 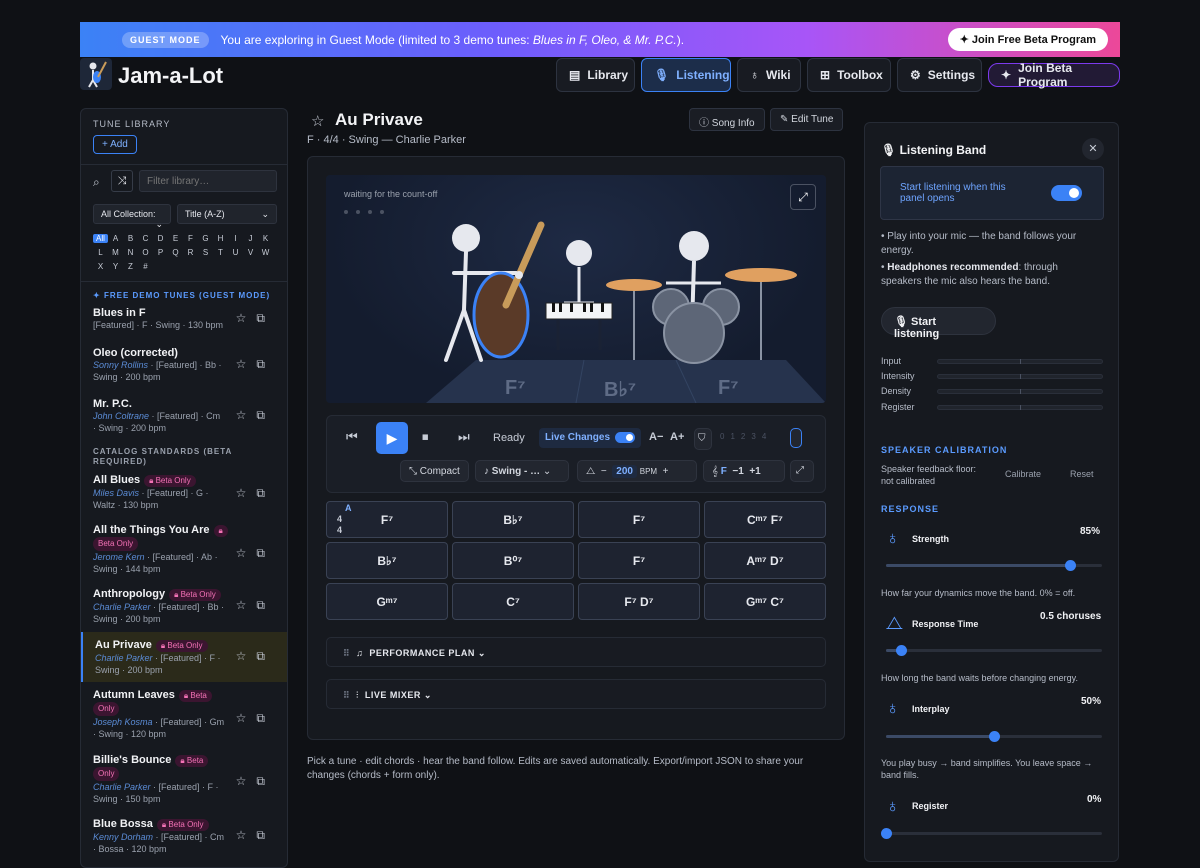 What do you see at coordinates (666, 471) in the screenshot?
I see `tempo-increase: +` at bounding box center [666, 471].